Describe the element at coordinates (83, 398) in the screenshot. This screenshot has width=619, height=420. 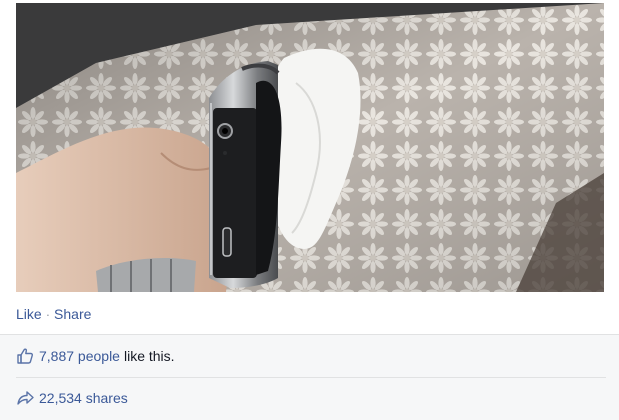
I see `shares-count-link: 22,534 shares` at that location.